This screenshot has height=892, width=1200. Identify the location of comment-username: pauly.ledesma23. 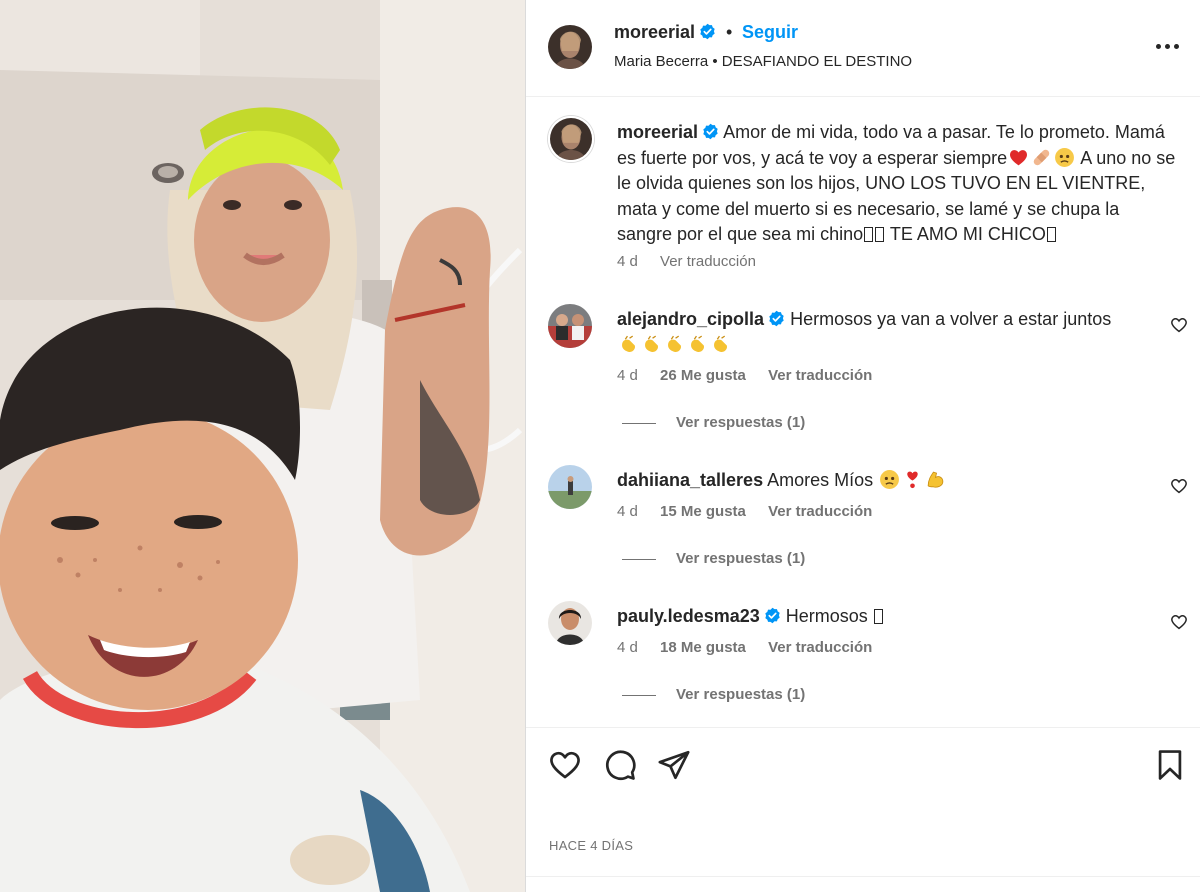
(688, 616).